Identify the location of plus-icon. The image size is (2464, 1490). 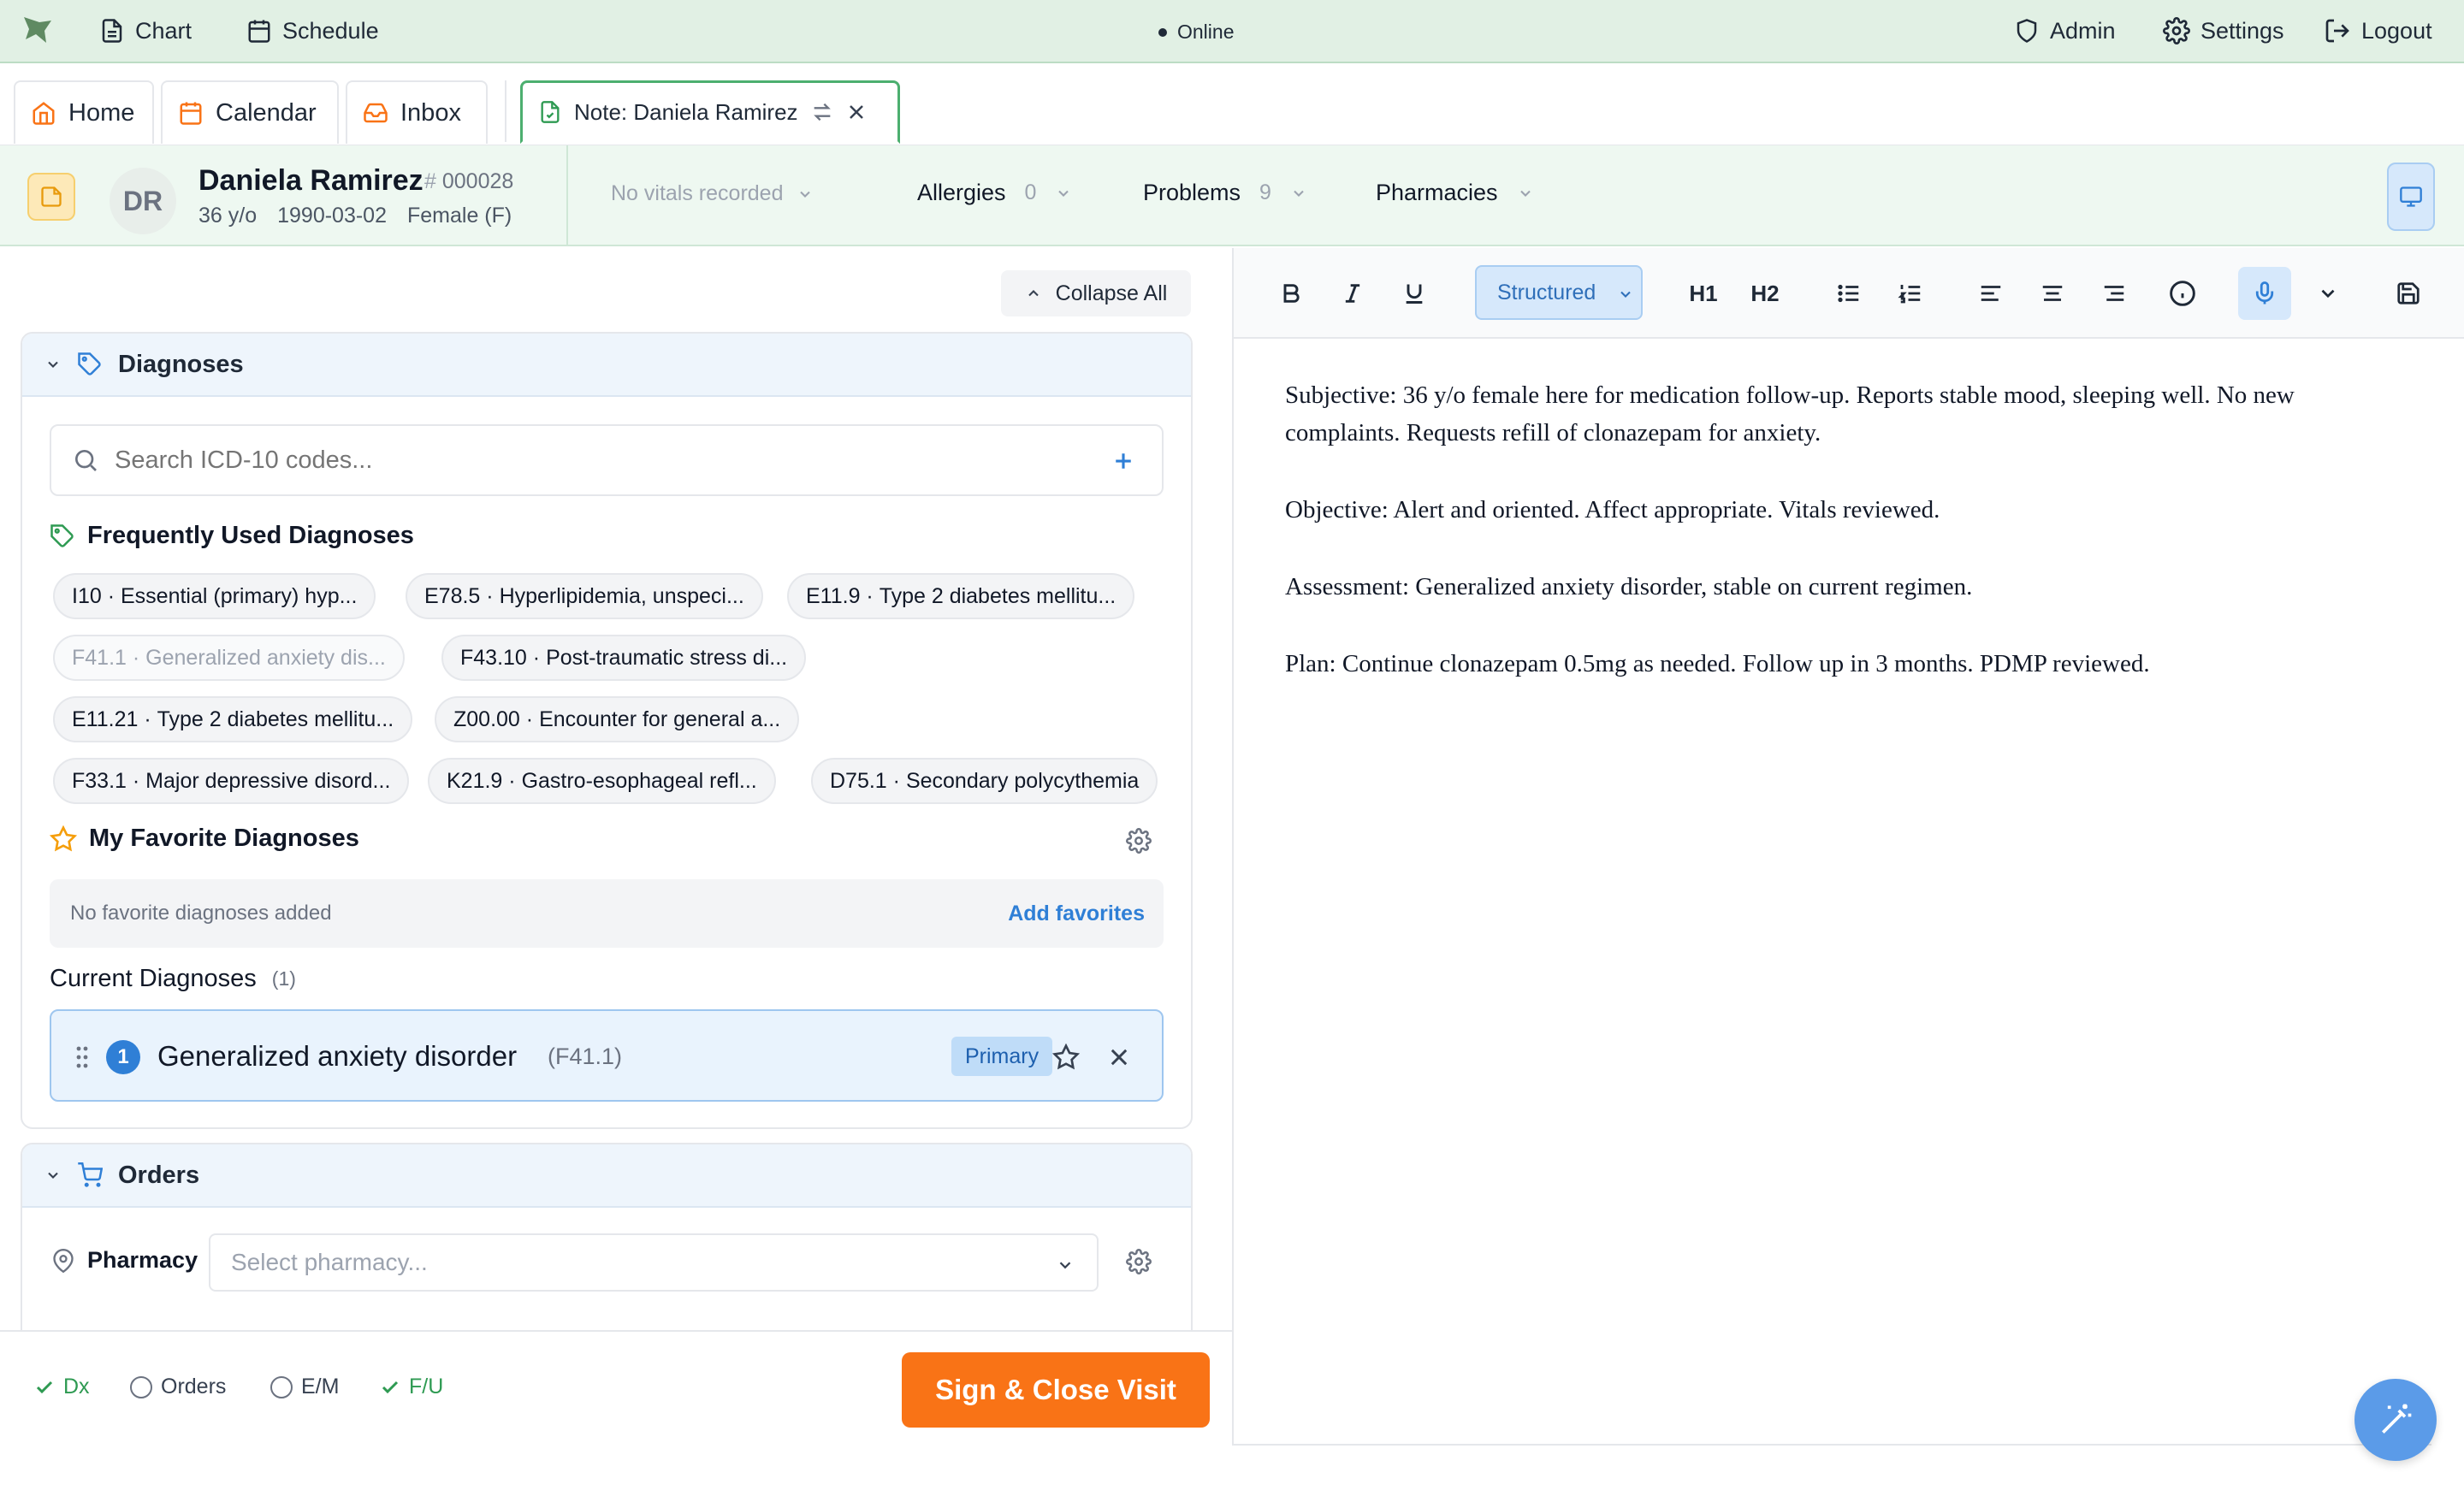
(1123, 461).